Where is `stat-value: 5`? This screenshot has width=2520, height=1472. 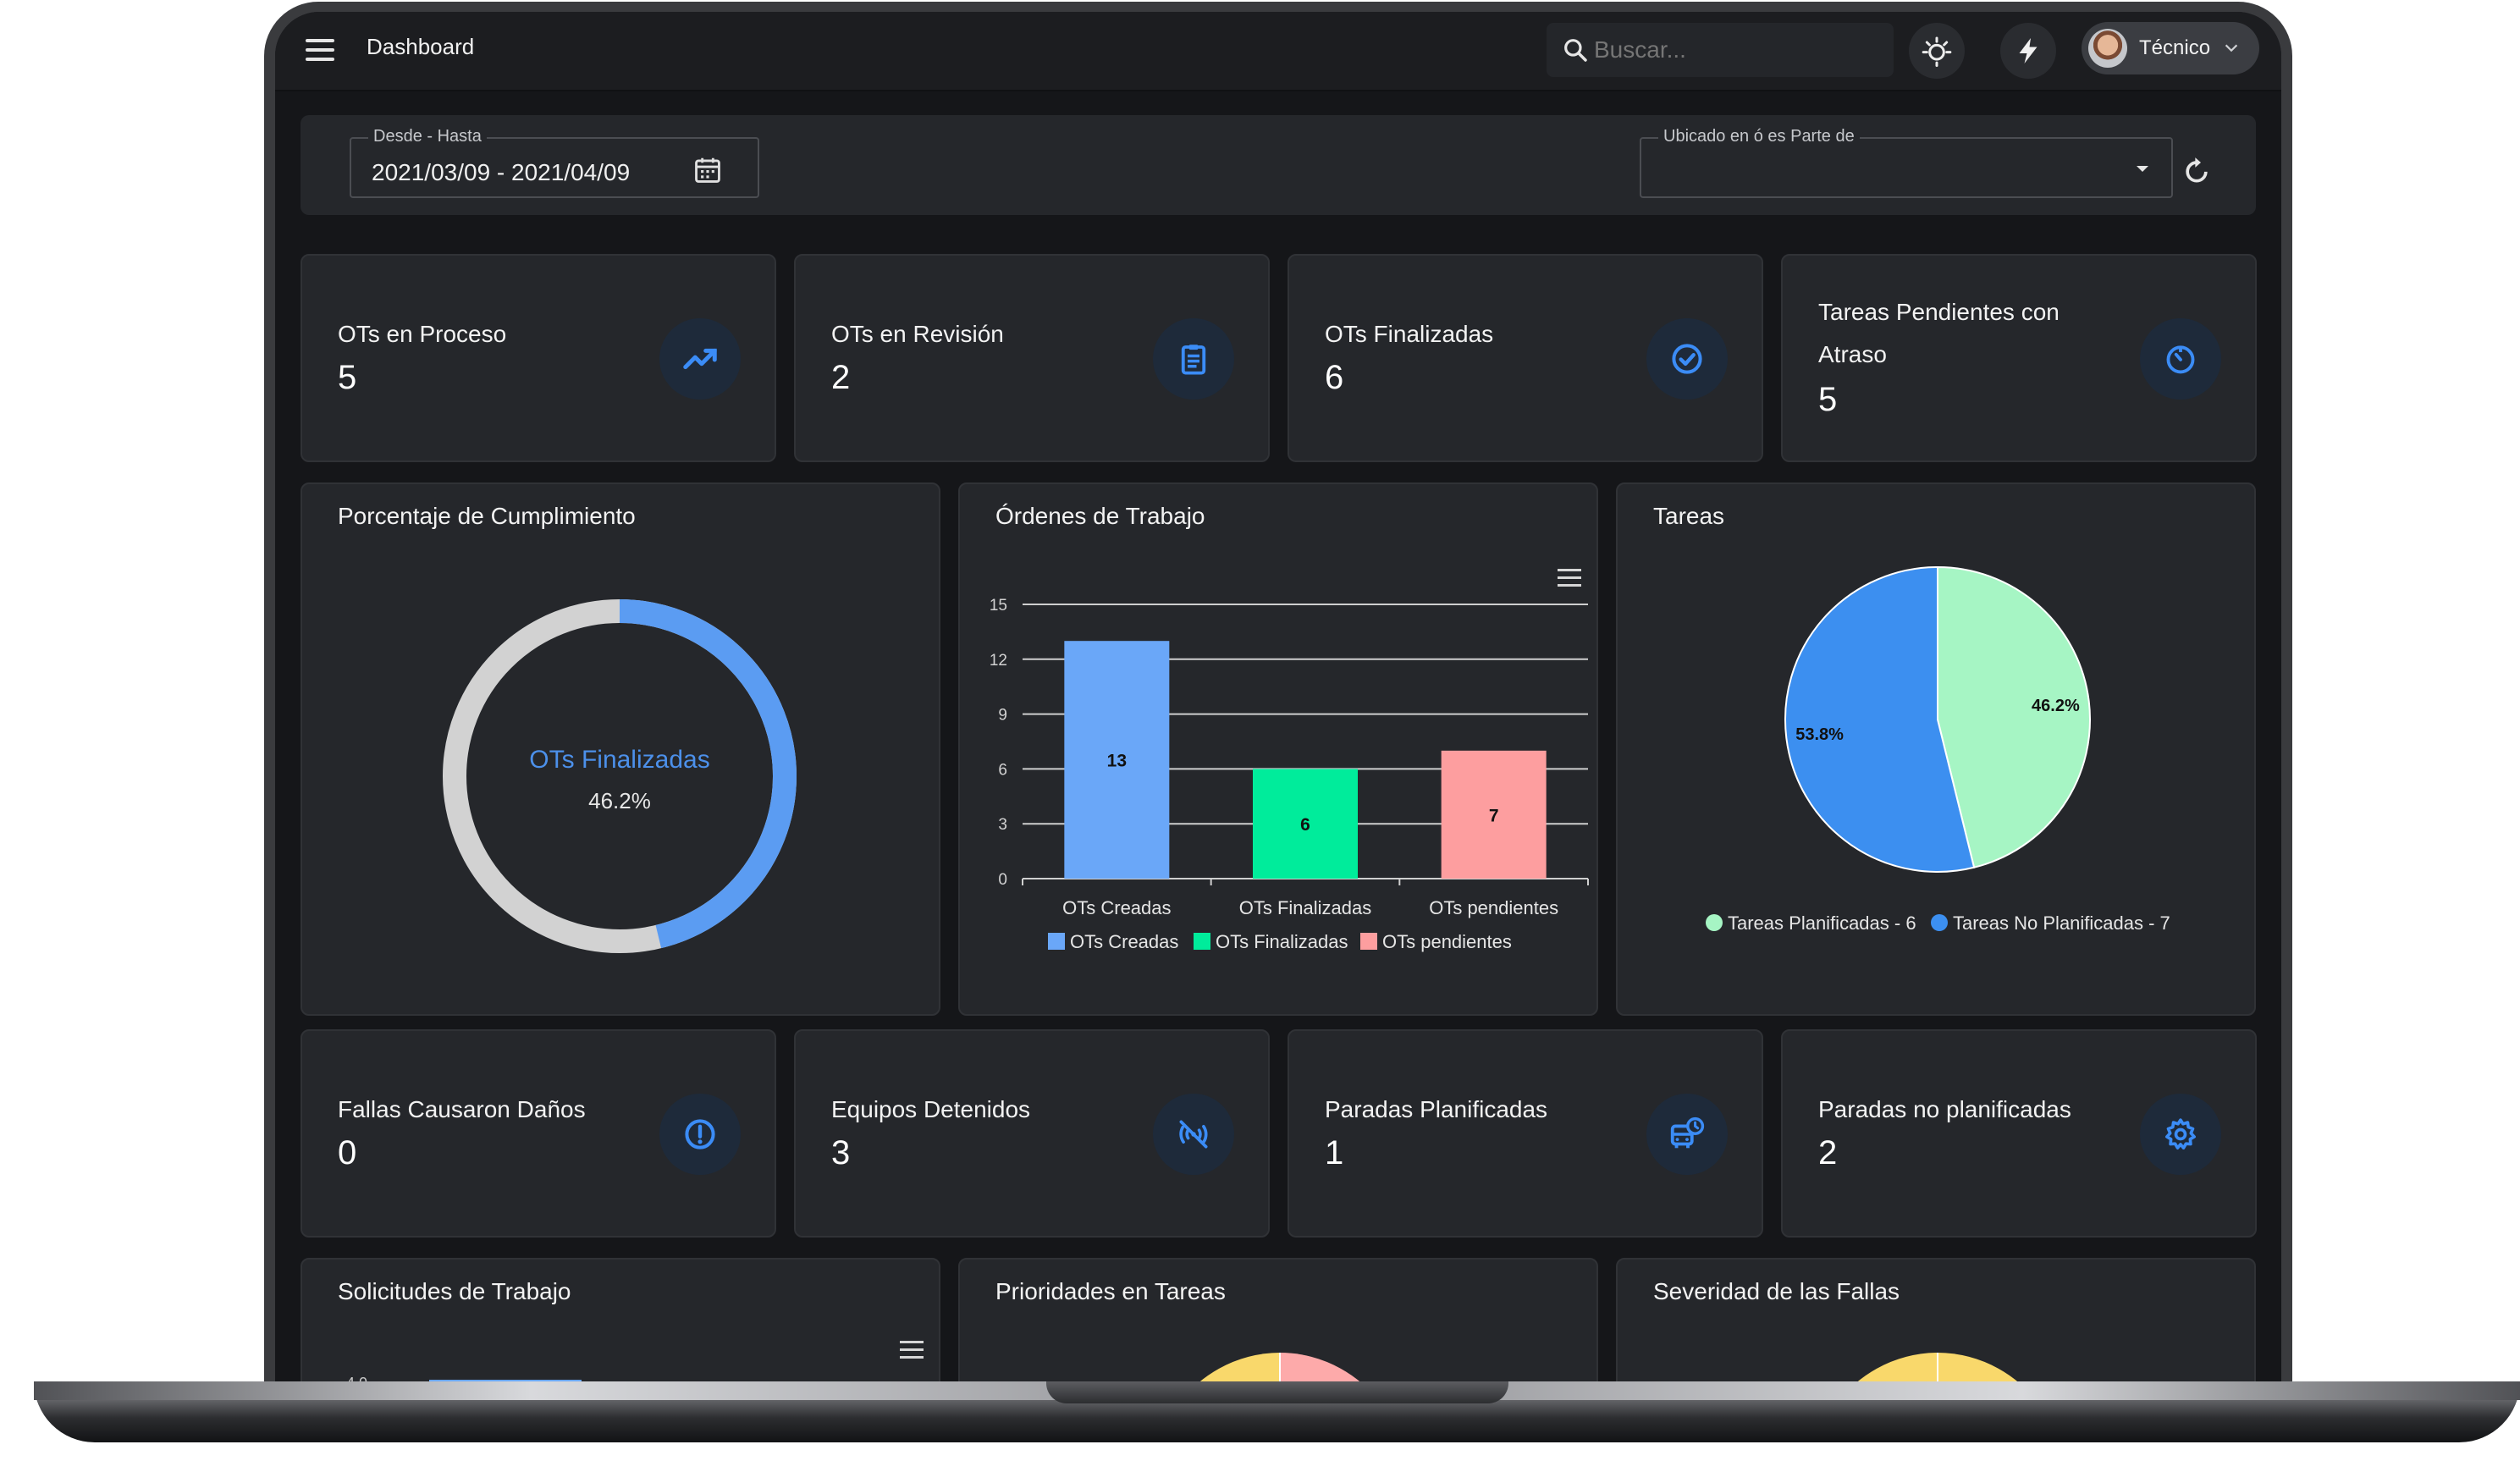
stat-value: 5 is located at coordinates (1828, 399).